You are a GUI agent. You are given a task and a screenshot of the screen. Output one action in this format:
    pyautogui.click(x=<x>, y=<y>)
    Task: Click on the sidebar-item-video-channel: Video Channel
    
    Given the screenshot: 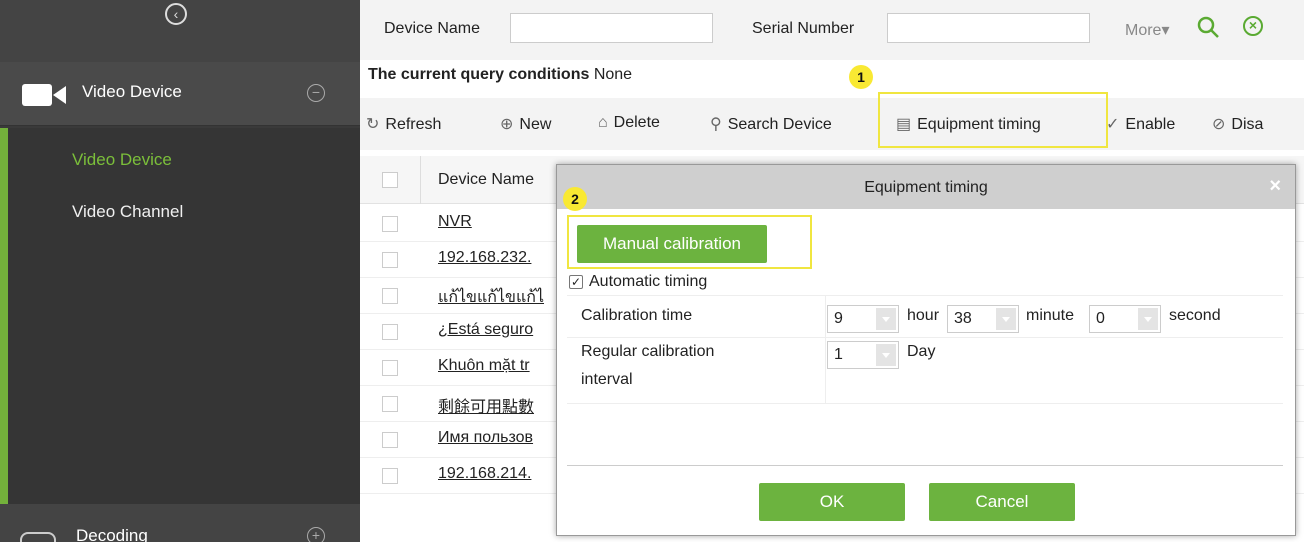 What is the action you would take?
    pyautogui.click(x=127, y=212)
    